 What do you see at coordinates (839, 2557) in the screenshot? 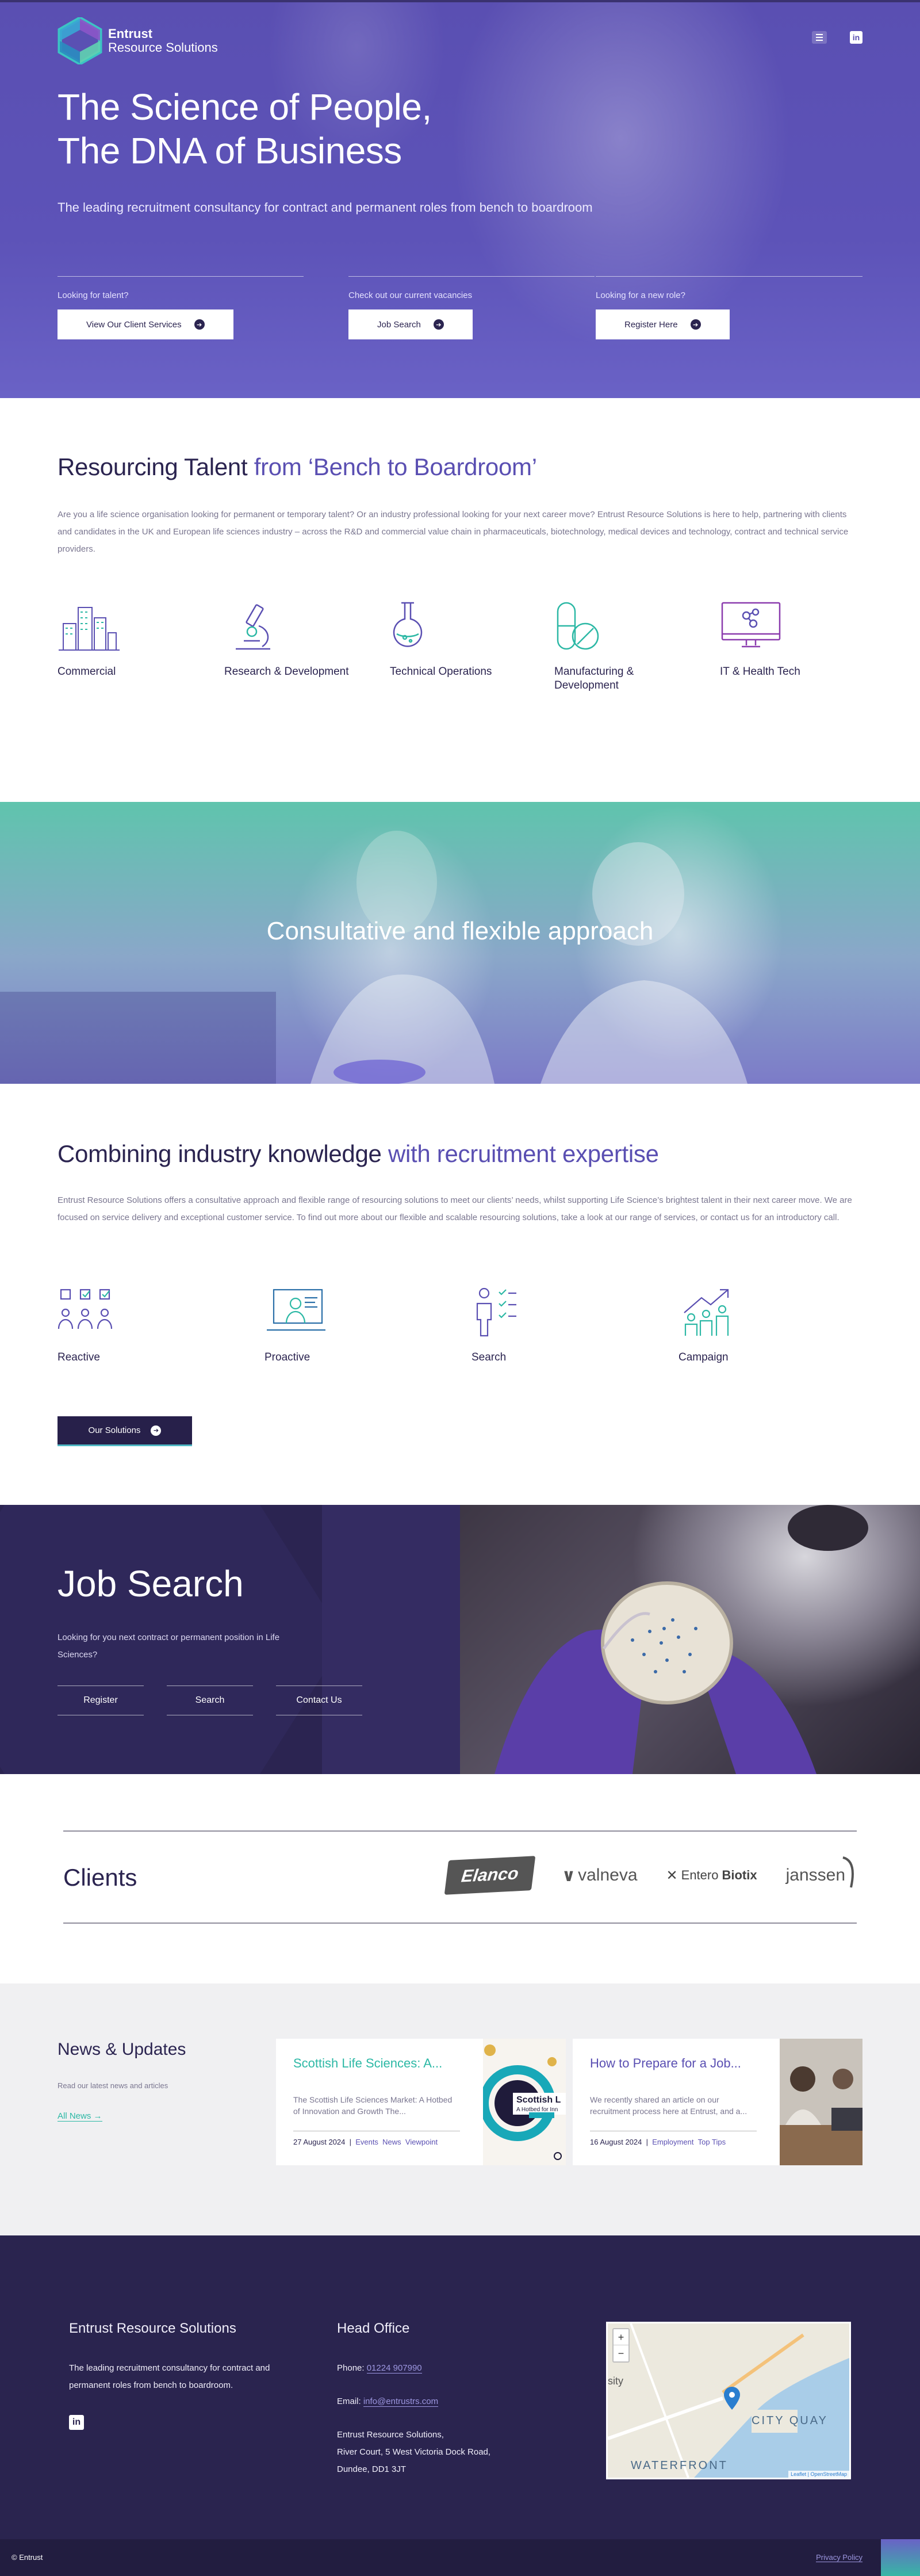
I see `privacy-policy-link: Privacy Policy` at bounding box center [839, 2557].